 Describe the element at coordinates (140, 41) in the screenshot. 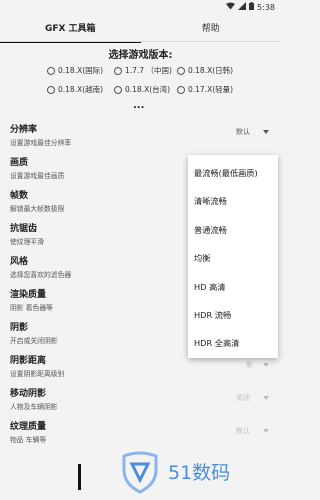

I see `tab-divider` at that location.